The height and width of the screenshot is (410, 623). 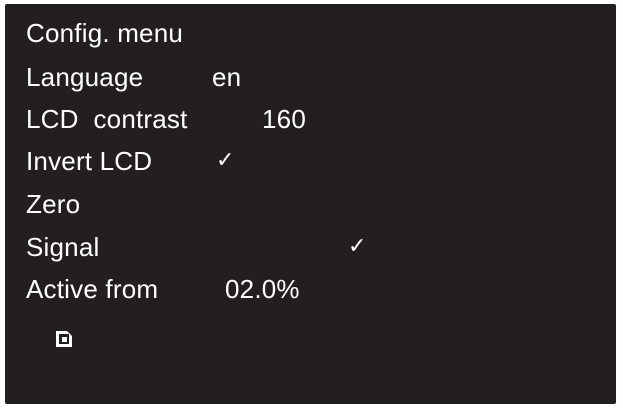 What do you see at coordinates (107, 119) in the screenshot?
I see `menu-item-lcd-contrast-label: LCD contrast` at bounding box center [107, 119].